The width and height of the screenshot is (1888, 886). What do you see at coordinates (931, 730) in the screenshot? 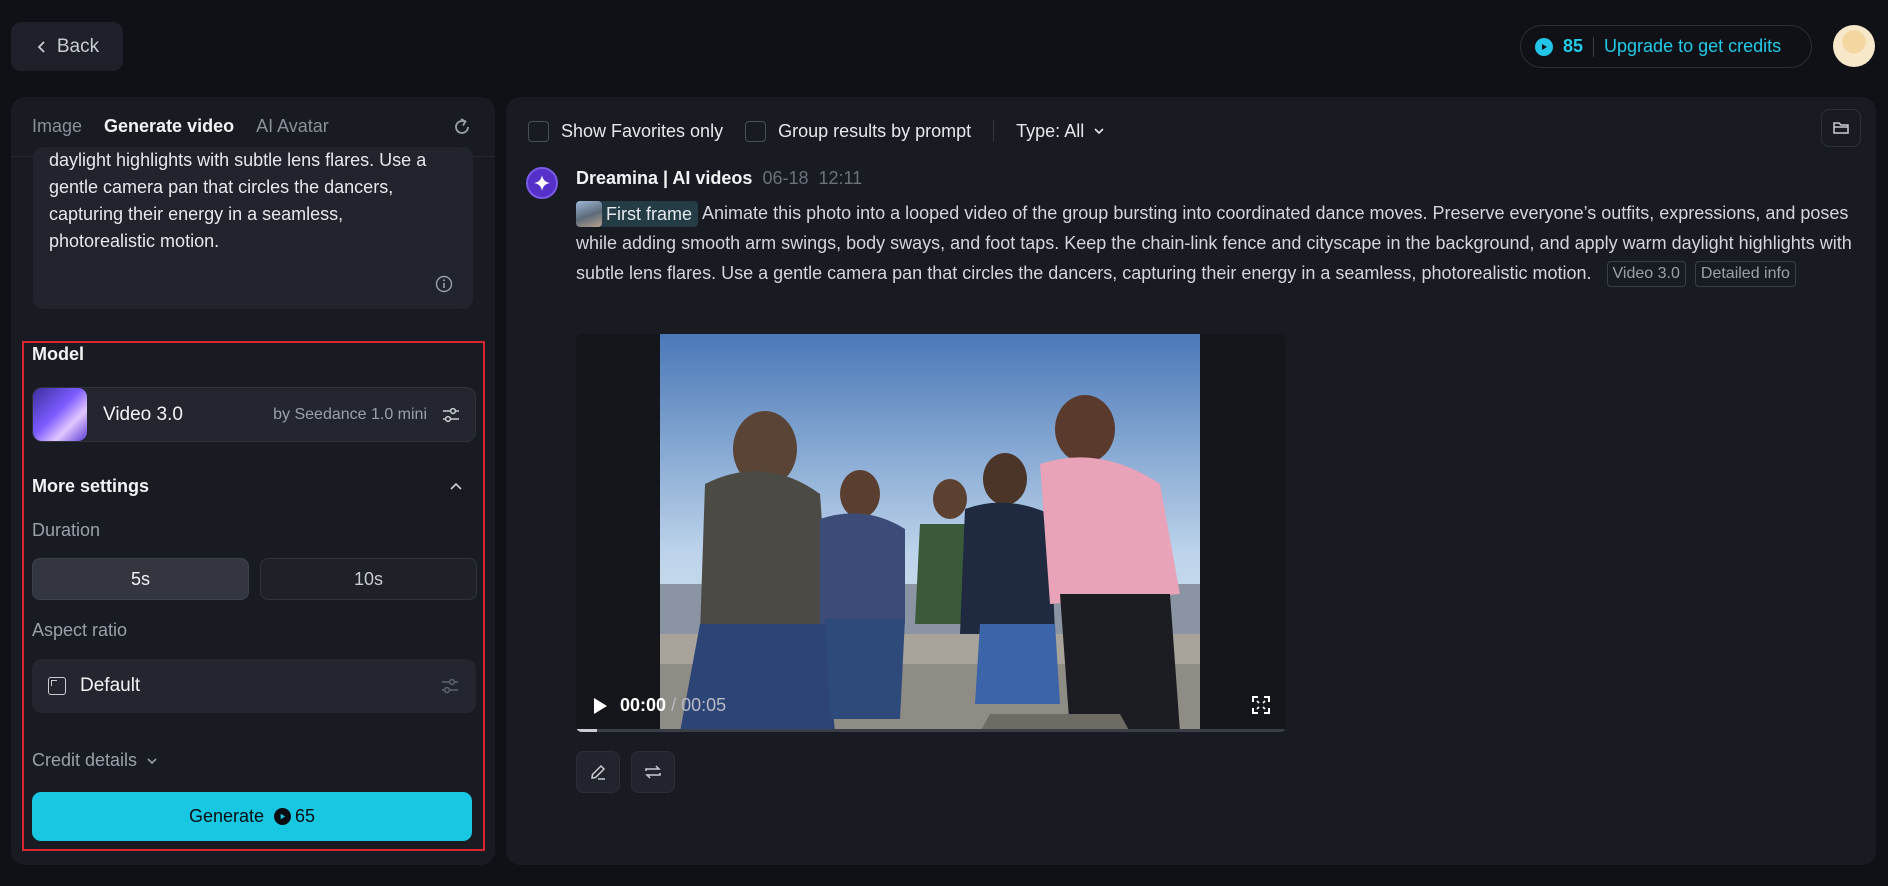
I see `video-progress-bar` at bounding box center [931, 730].